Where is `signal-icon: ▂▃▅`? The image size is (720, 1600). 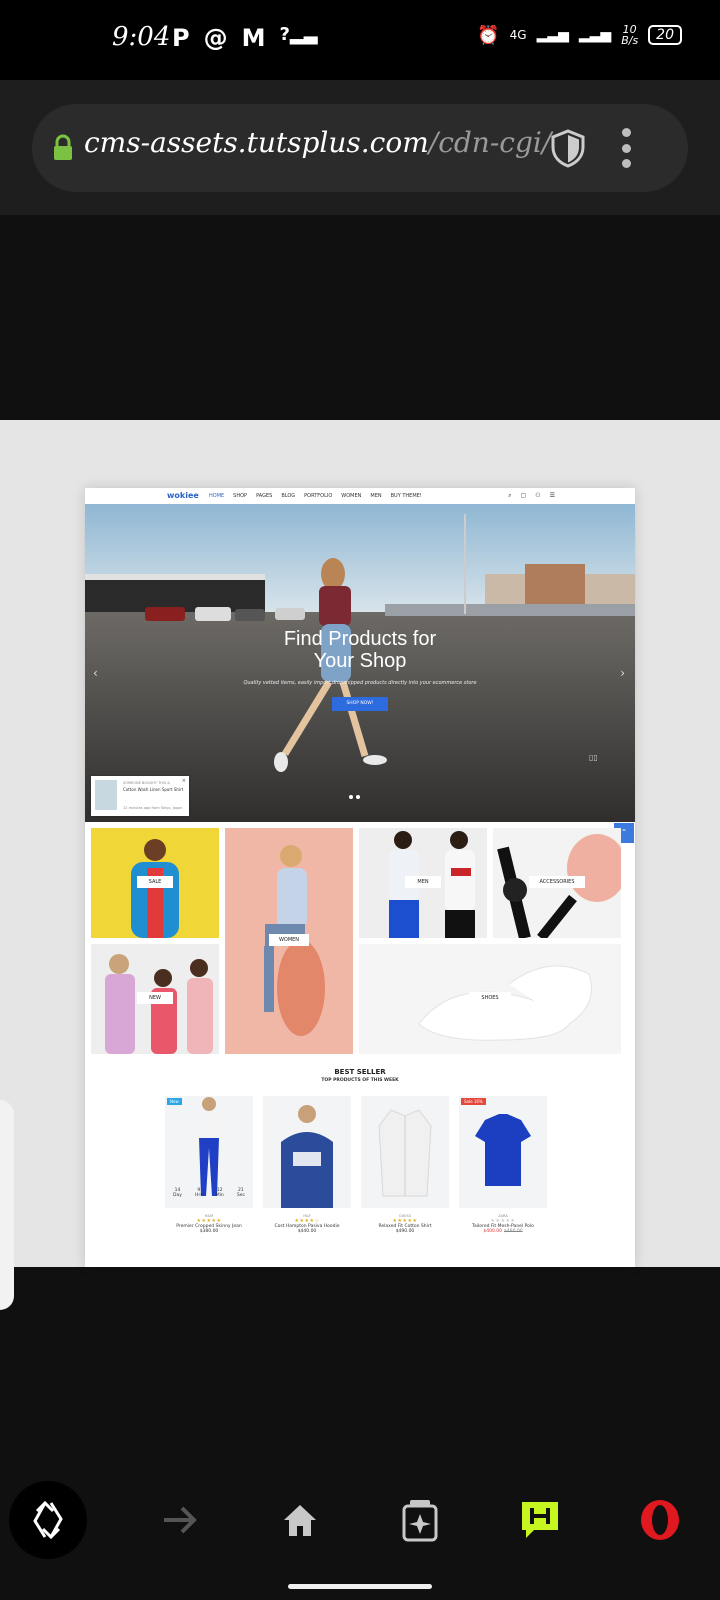
signal-icon: ▂▃▅ is located at coordinates (552, 35).